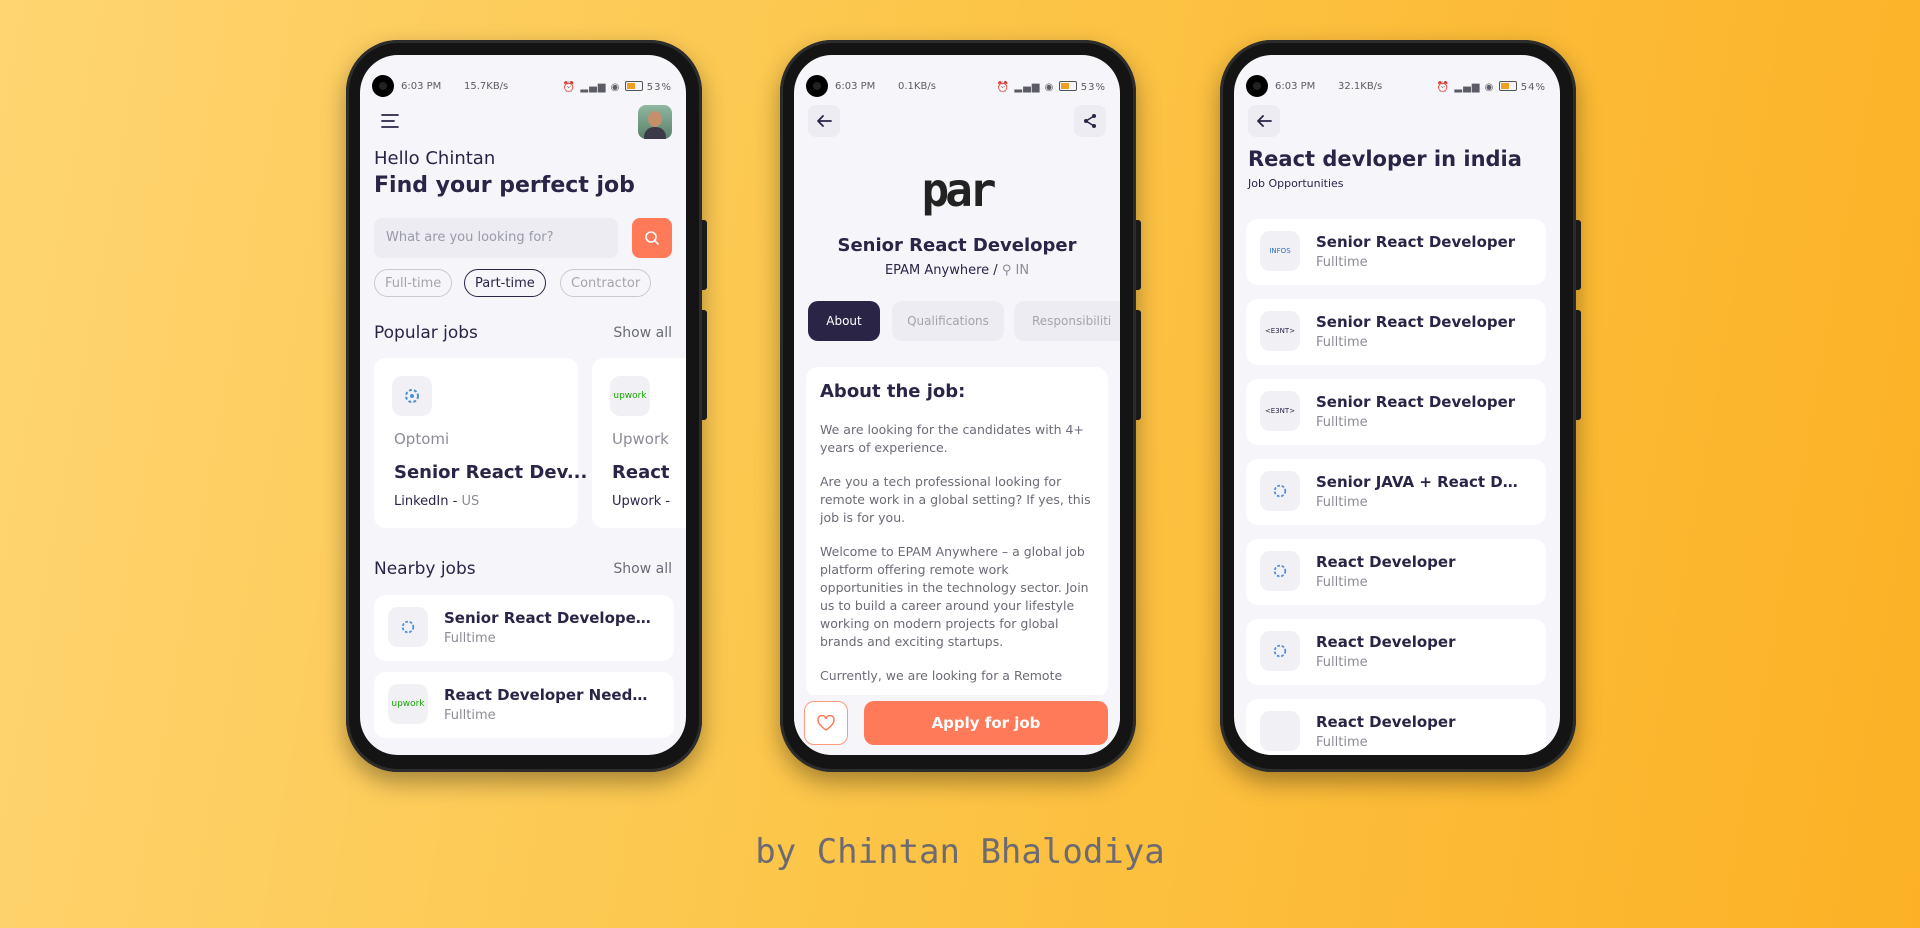 The image size is (1920, 928). What do you see at coordinates (957, 82) in the screenshot?
I see `status-bar: 6:03 PM 0.1KB/s ⏰ ▂▄▆ ◉ 53%` at bounding box center [957, 82].